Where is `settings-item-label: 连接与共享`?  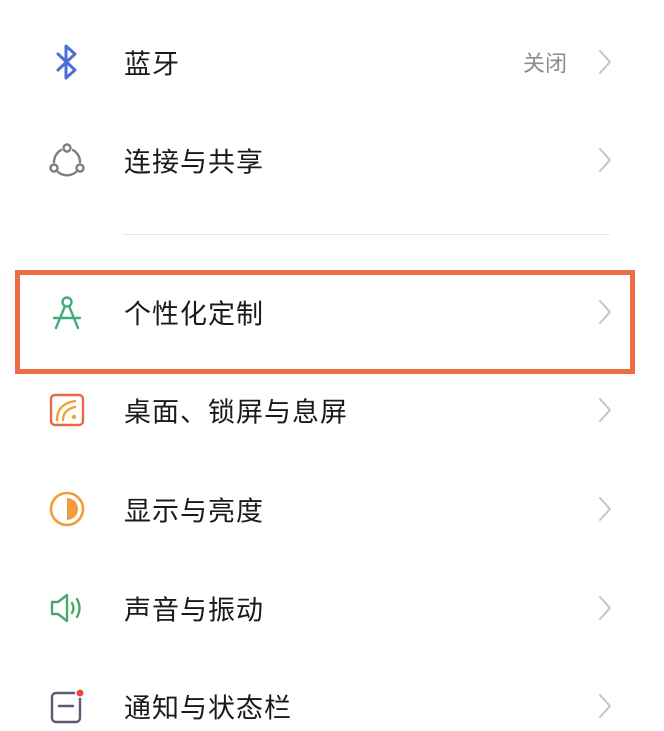 settings-item-label: 连接与共享 is located at coordinates (194, 163).